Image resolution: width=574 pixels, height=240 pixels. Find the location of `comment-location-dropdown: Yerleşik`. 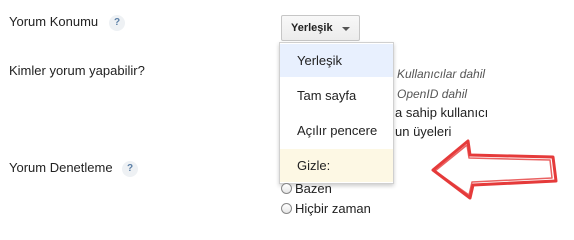

comment-location-dropdown: Yerleşik is located at coordinates (320, 28).